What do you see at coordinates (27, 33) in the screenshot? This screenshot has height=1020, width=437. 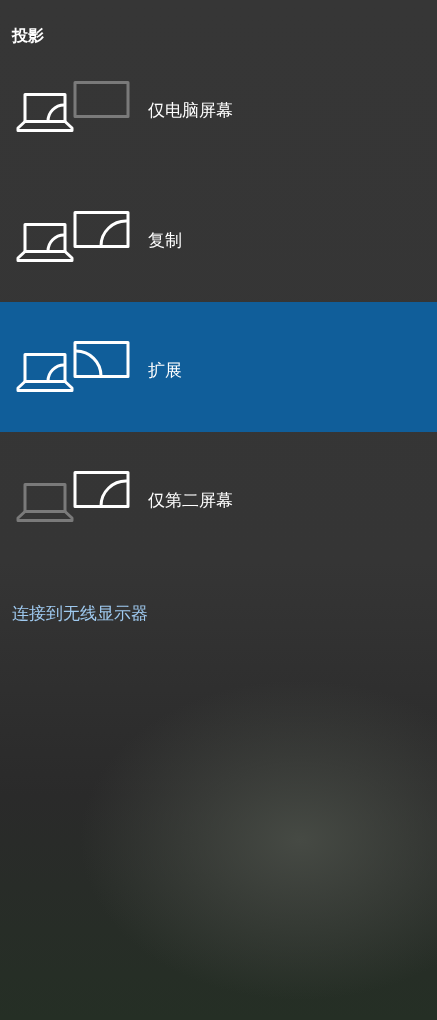 I see `panel-title: 投影` at bounding box center [27, 33].